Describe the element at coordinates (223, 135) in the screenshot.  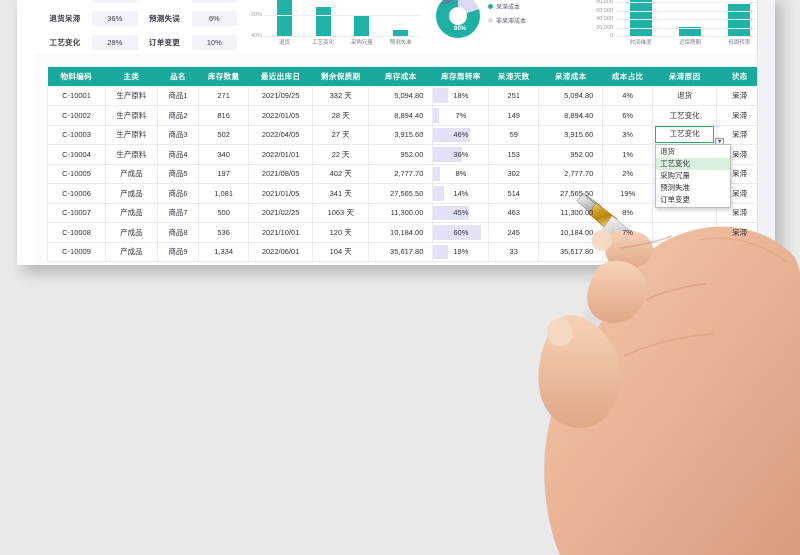
I see `stock-qty-cell: 502` at that location.